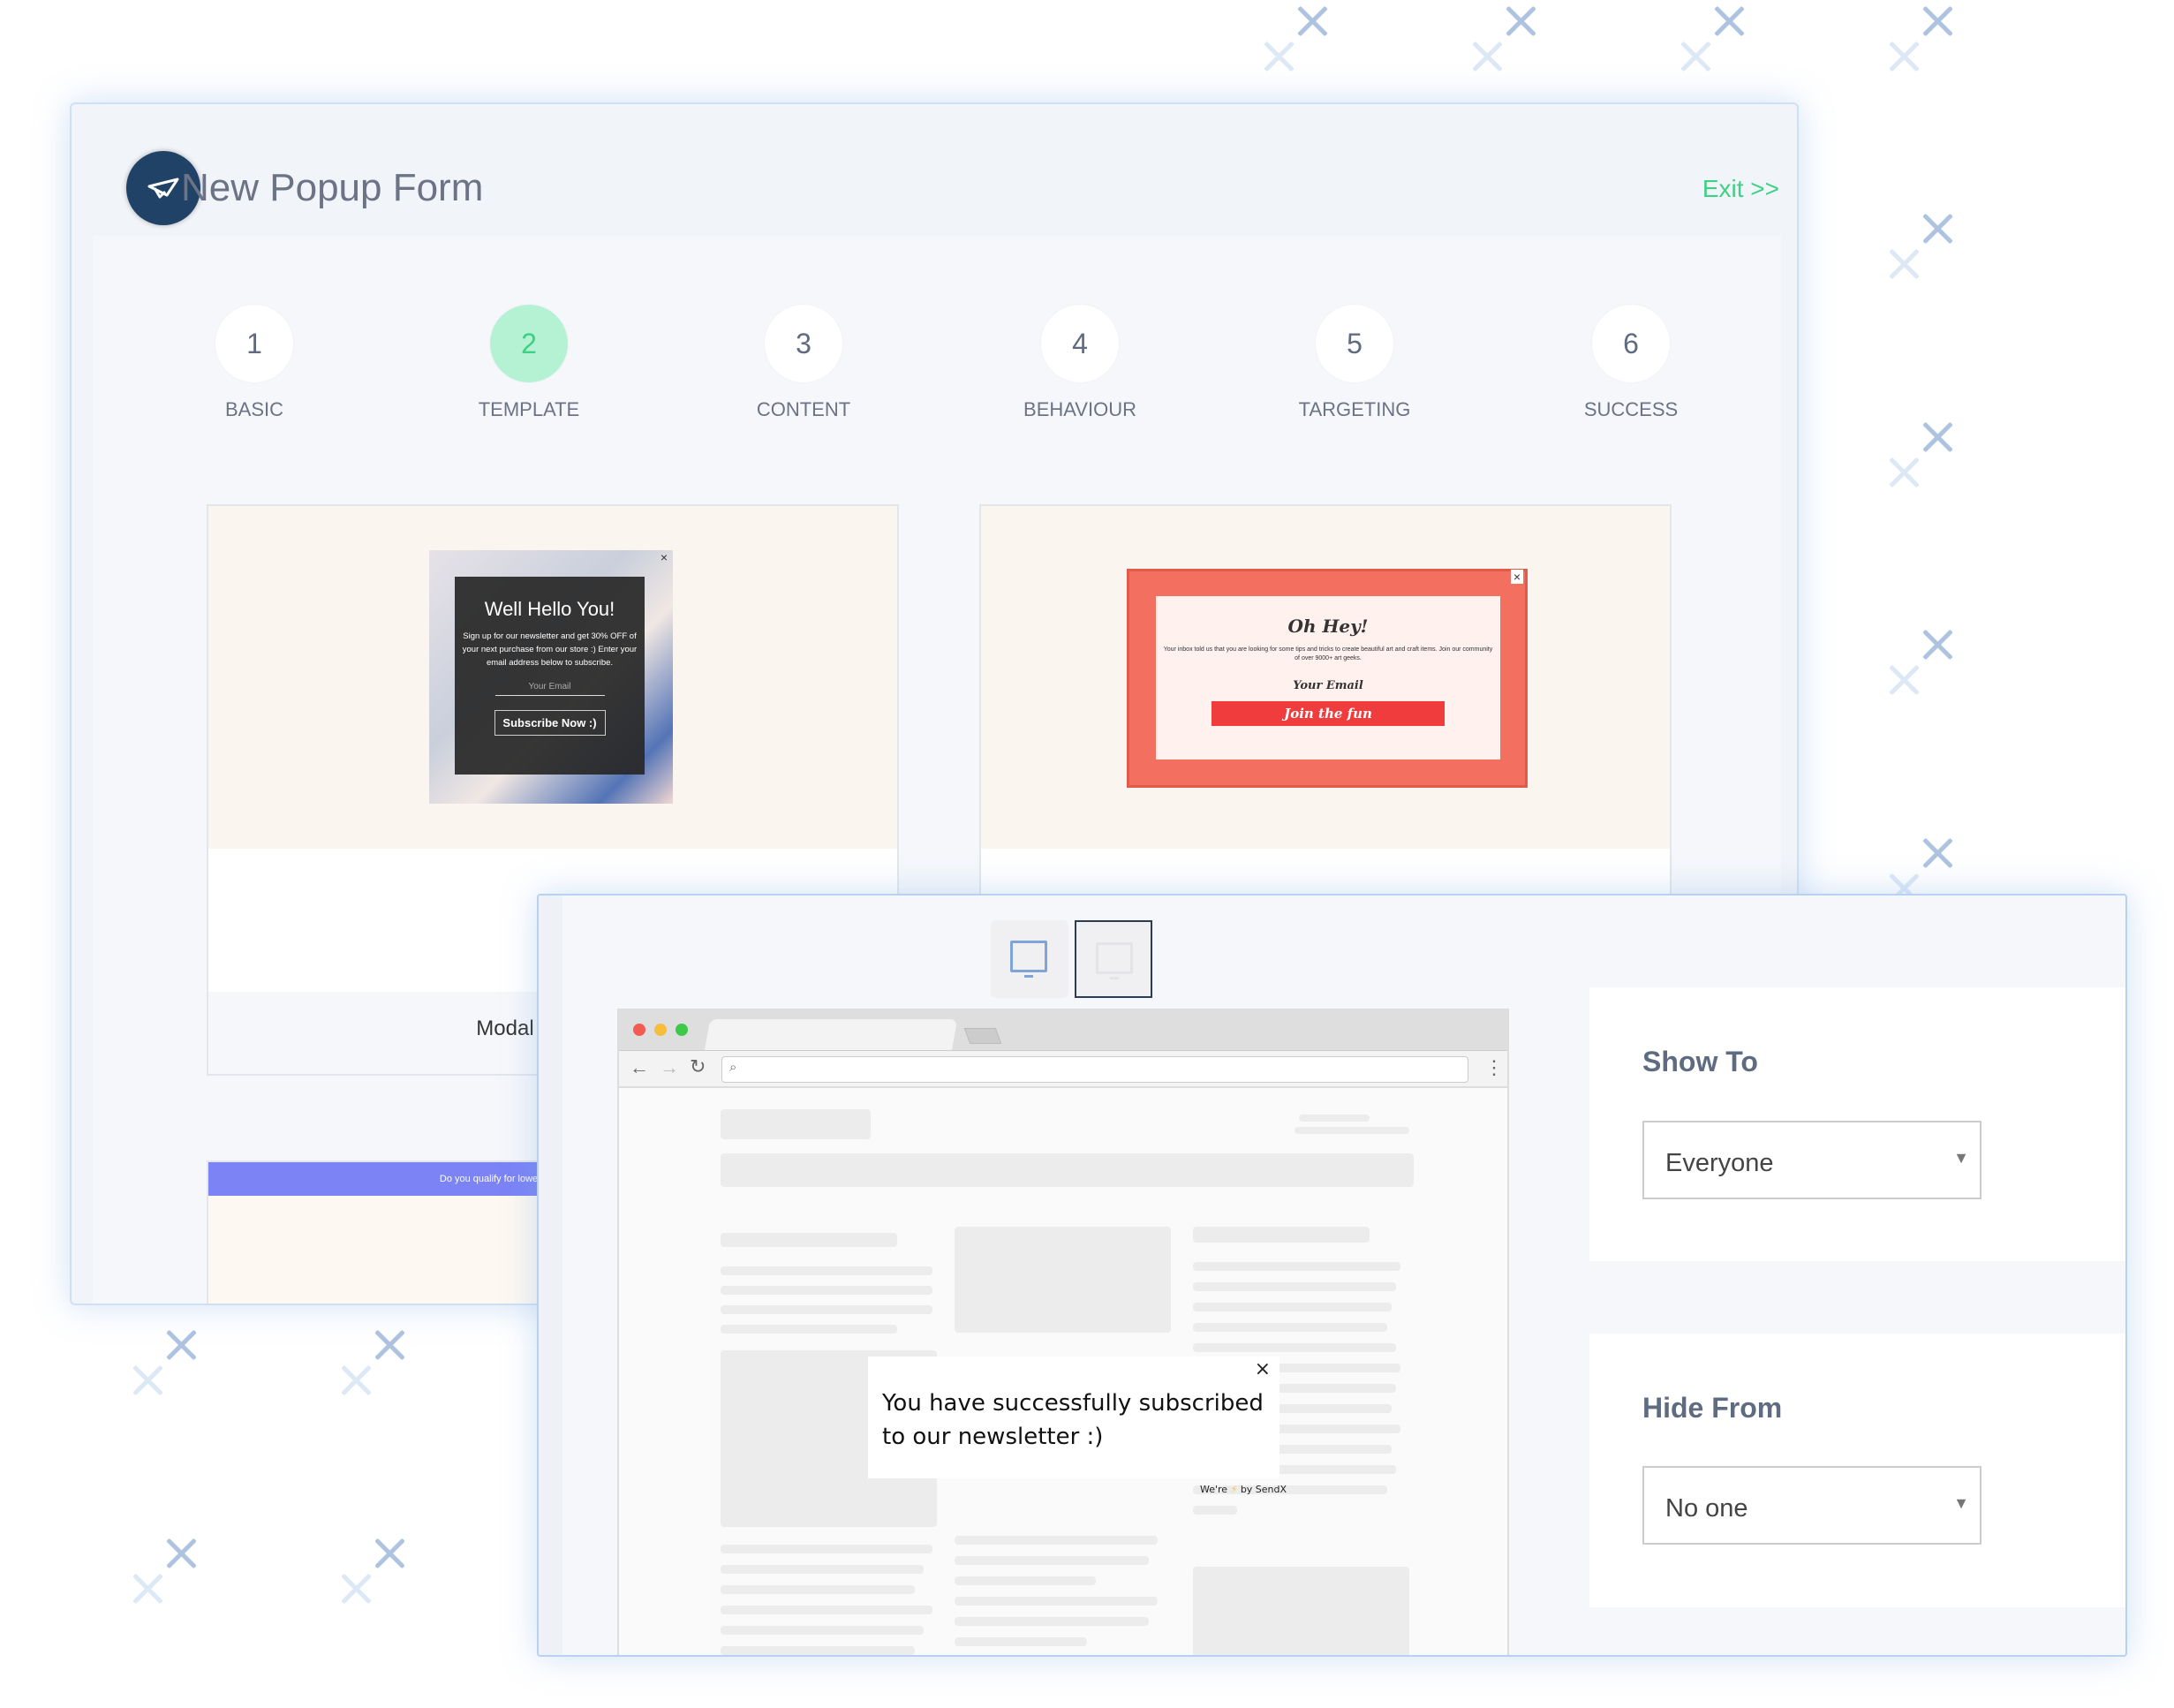 This screenshot has width=2174, height=1708. I want to click on mobile-view-button, so click(1113, 959).